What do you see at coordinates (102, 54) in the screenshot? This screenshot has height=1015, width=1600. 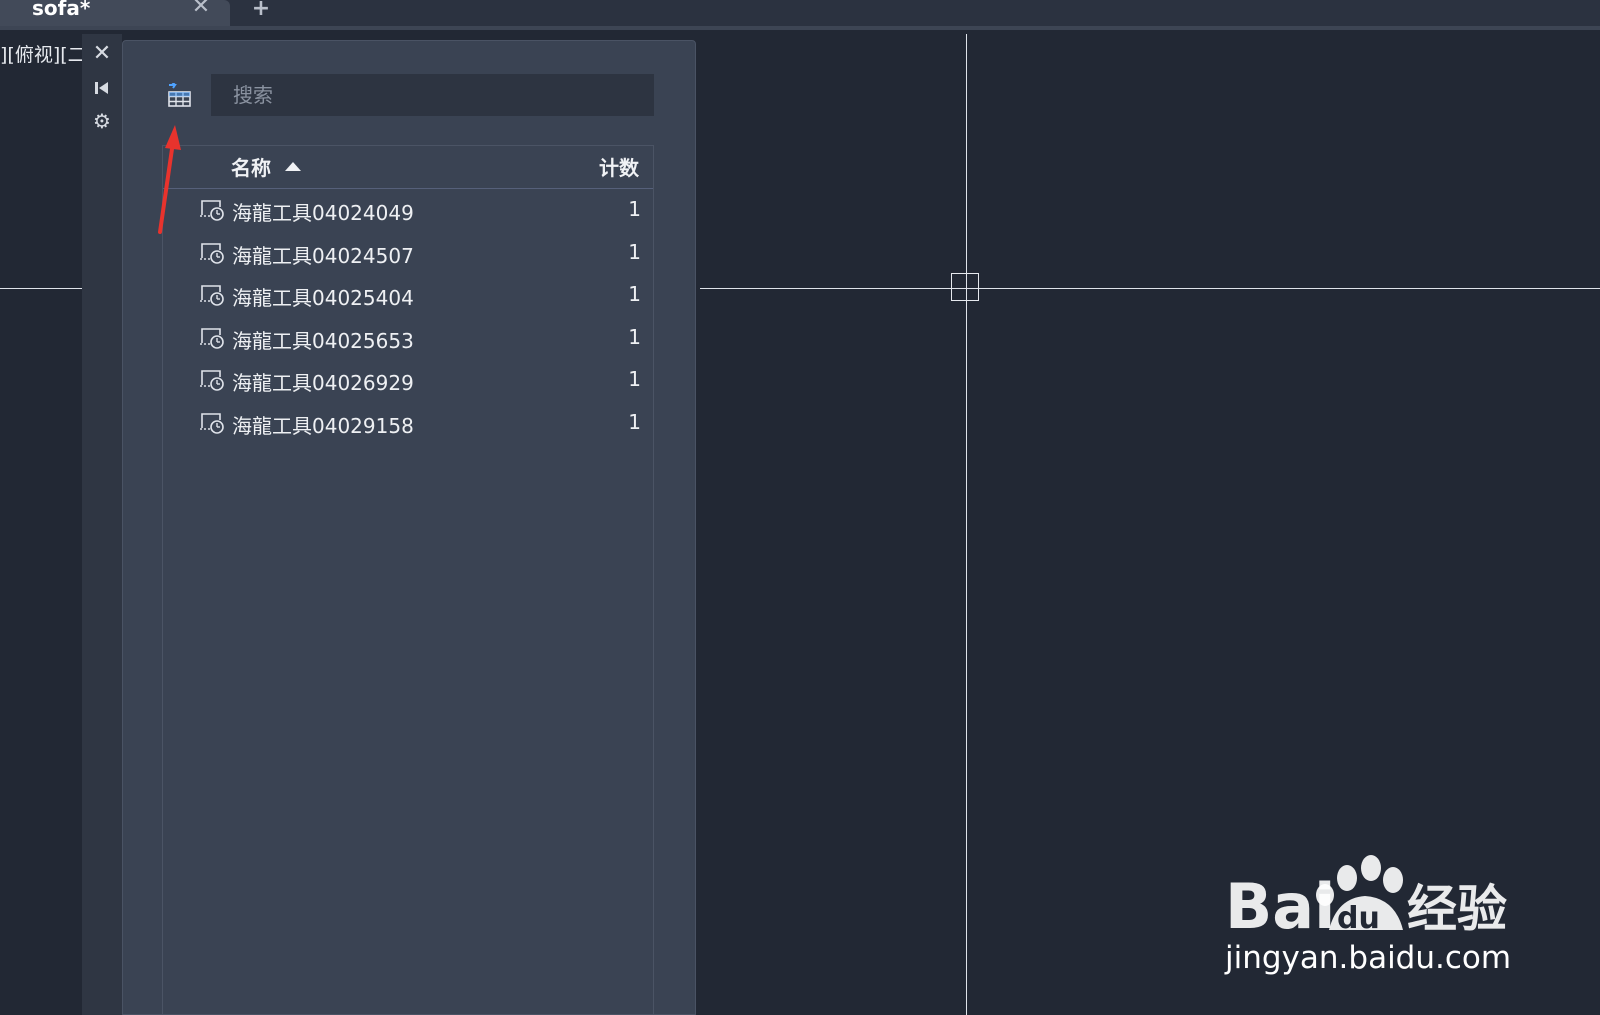 I see `palette-close-icon: ✕` at bounding box center [102, 54].